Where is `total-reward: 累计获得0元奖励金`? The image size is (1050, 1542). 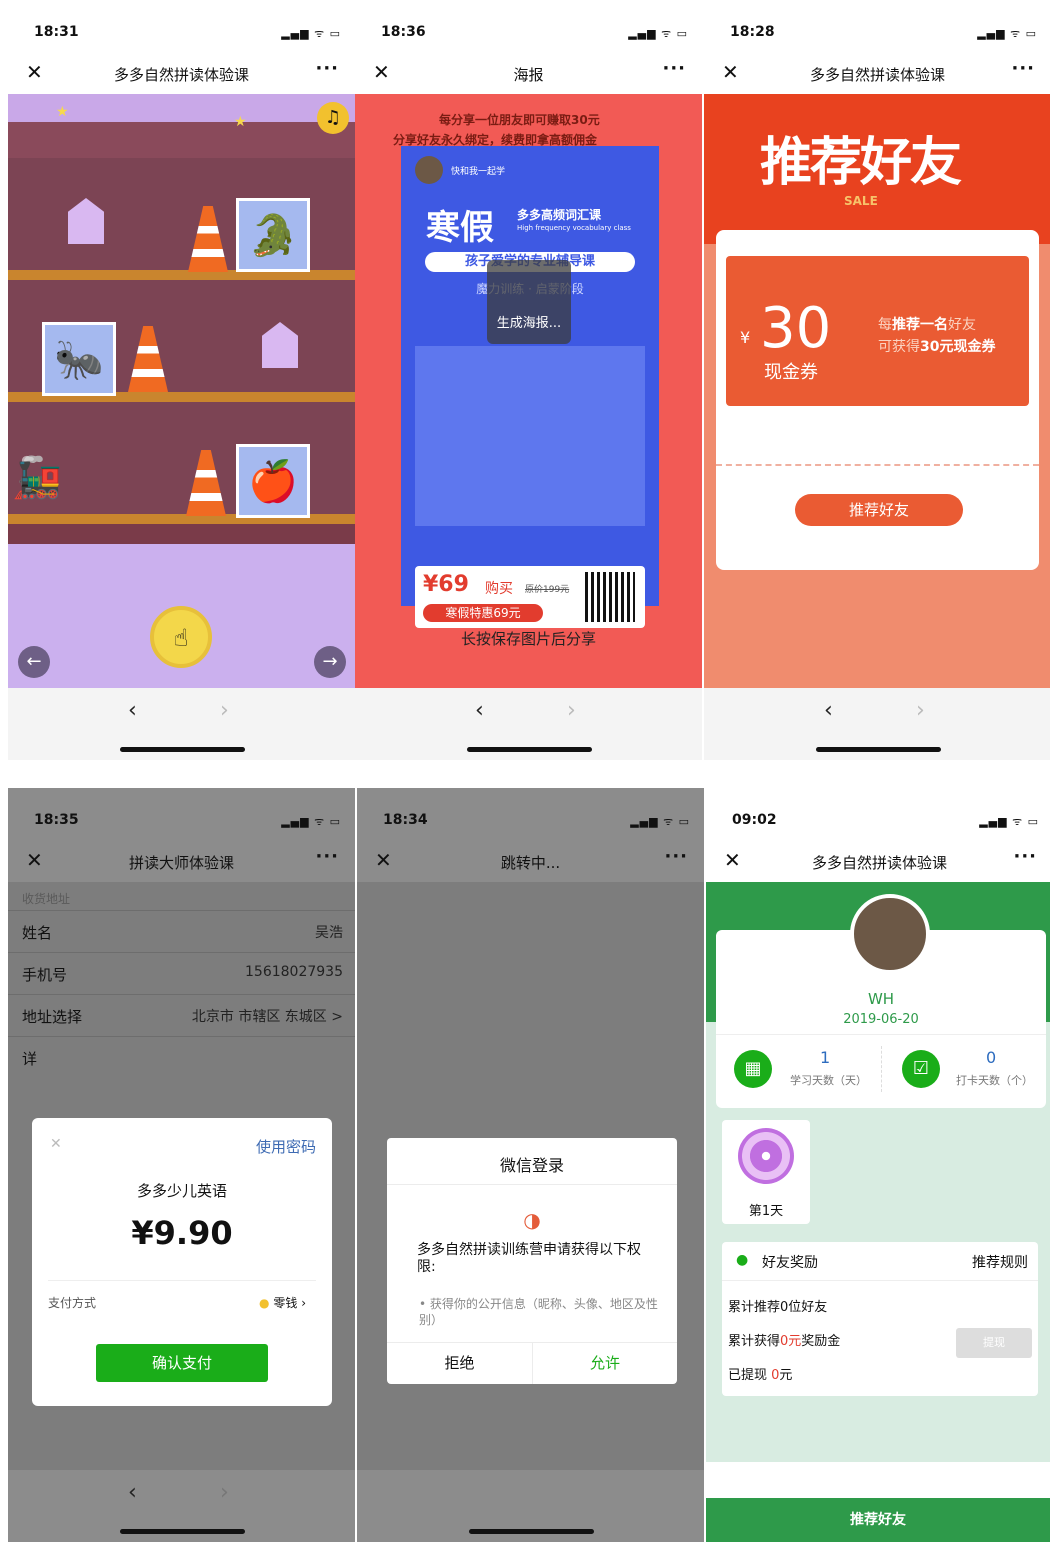
total-reward: 累计获得0元奖励金 is located at coordinates (784, 1339).